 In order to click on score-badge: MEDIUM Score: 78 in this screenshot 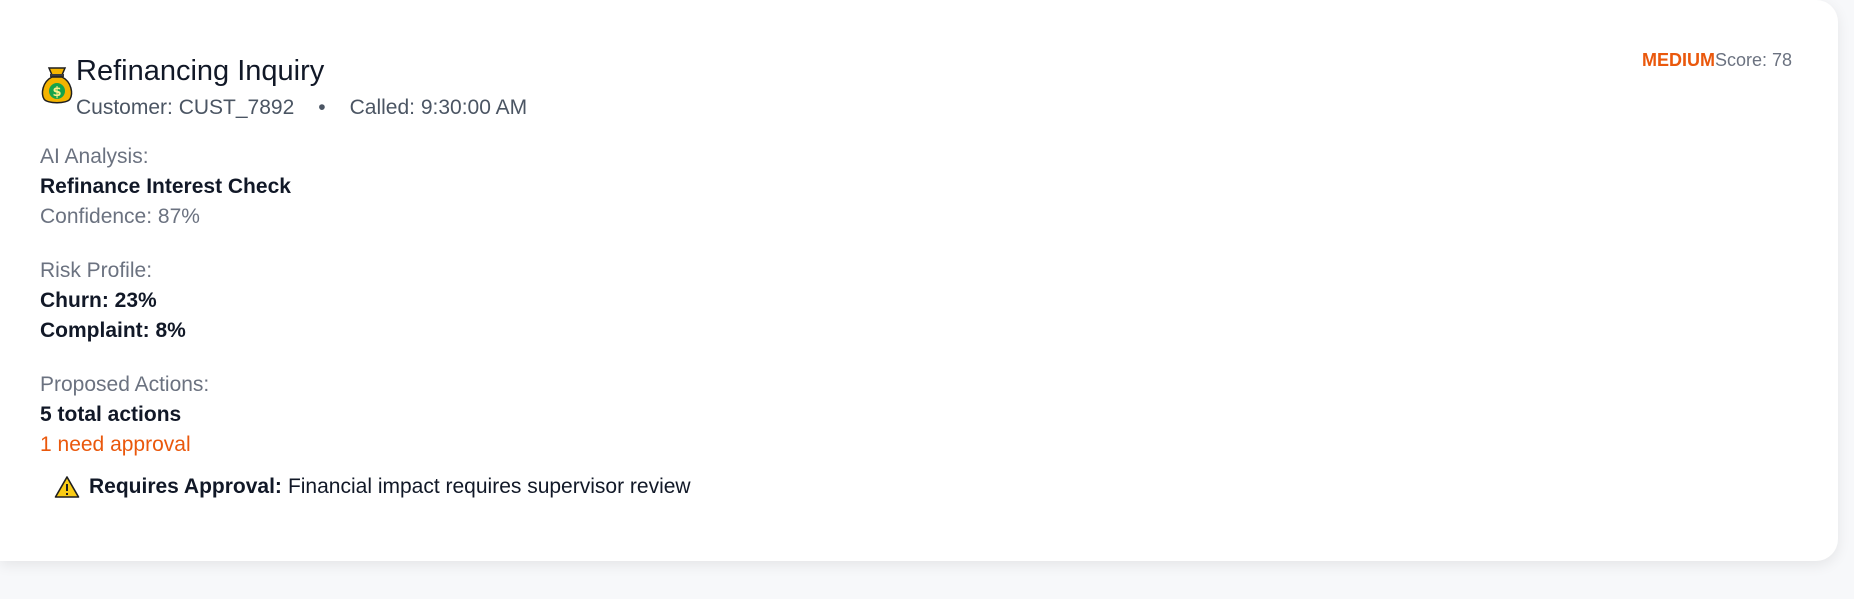, I will do `click(1717, 60)`.